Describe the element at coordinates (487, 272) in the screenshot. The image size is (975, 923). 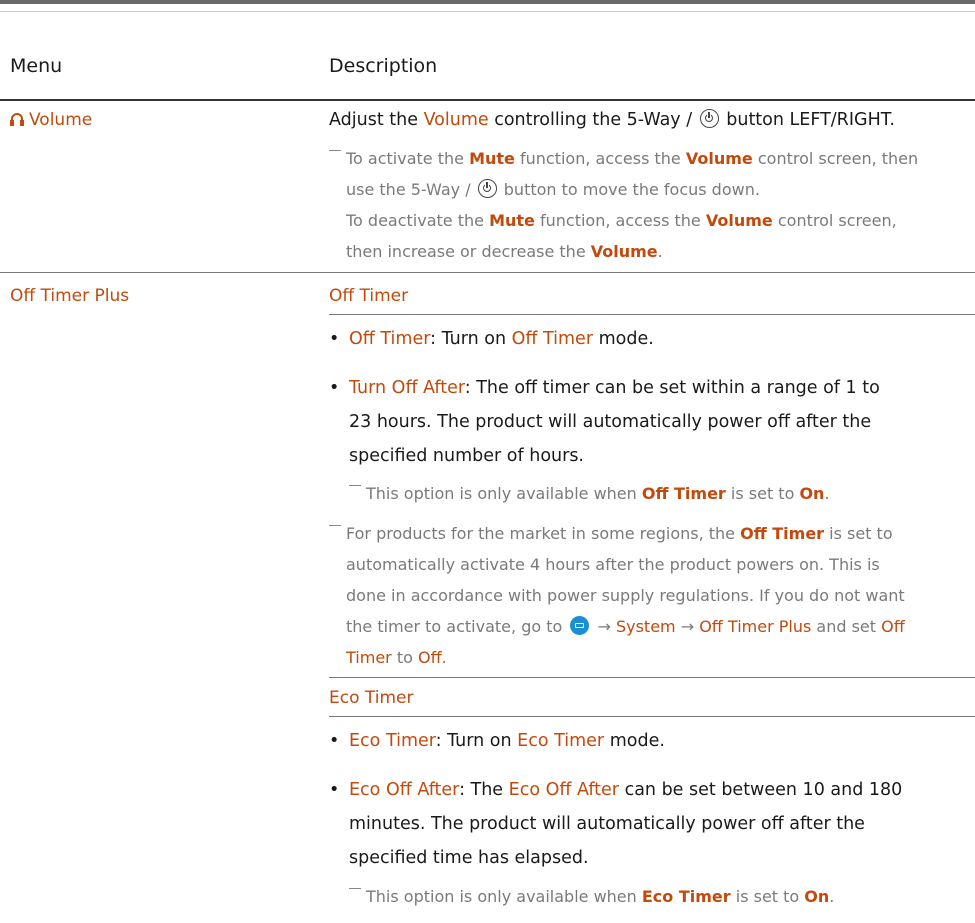
I see `row-divider` at that location.